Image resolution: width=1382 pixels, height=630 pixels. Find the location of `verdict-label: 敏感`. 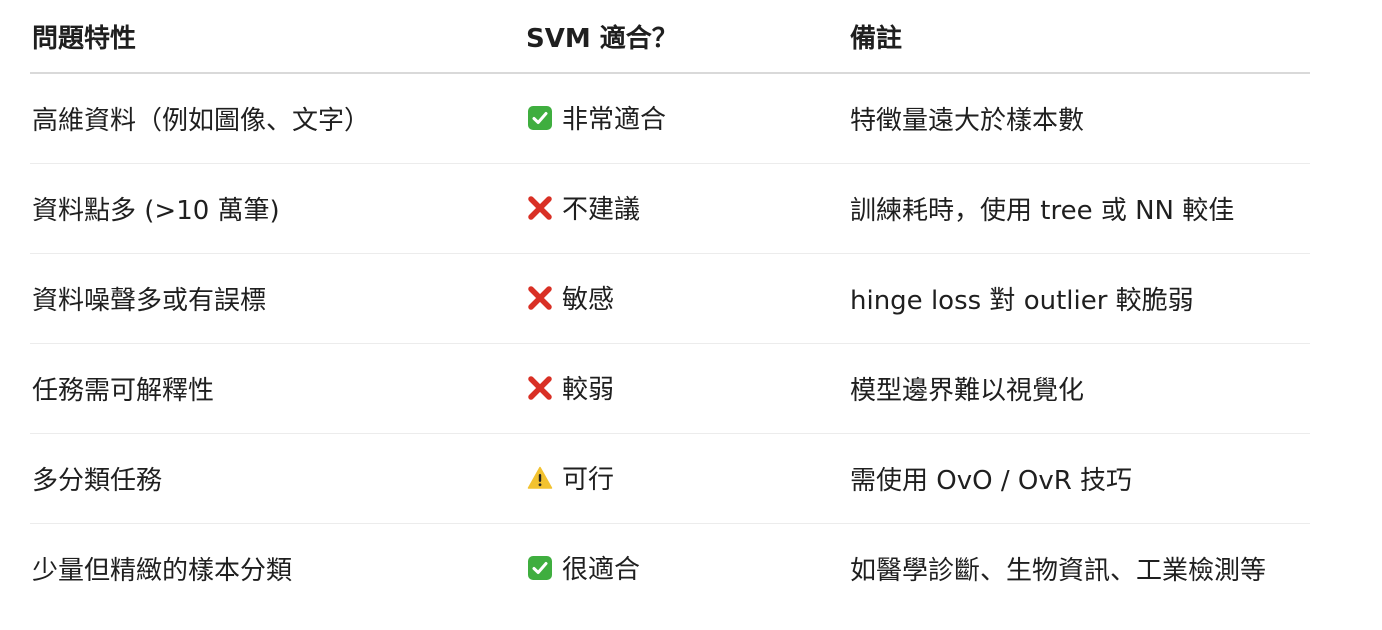

verdict-label: 敏感 is located at coordinates (588, 300).